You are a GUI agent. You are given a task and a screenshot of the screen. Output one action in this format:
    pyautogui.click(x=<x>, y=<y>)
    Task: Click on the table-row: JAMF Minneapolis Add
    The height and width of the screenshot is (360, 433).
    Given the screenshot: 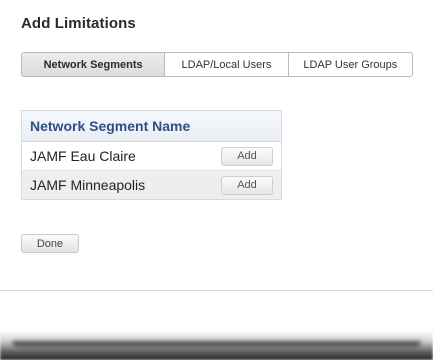 What is the action you would take?
    pyautogui.click(x=151, y=184)
    